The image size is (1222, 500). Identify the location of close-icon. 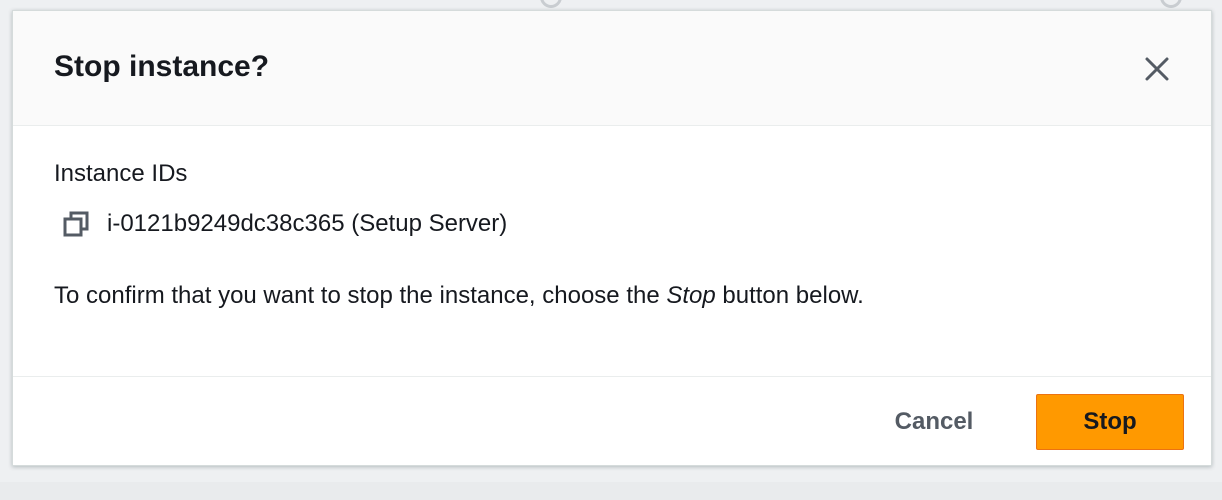
(1157, 69).